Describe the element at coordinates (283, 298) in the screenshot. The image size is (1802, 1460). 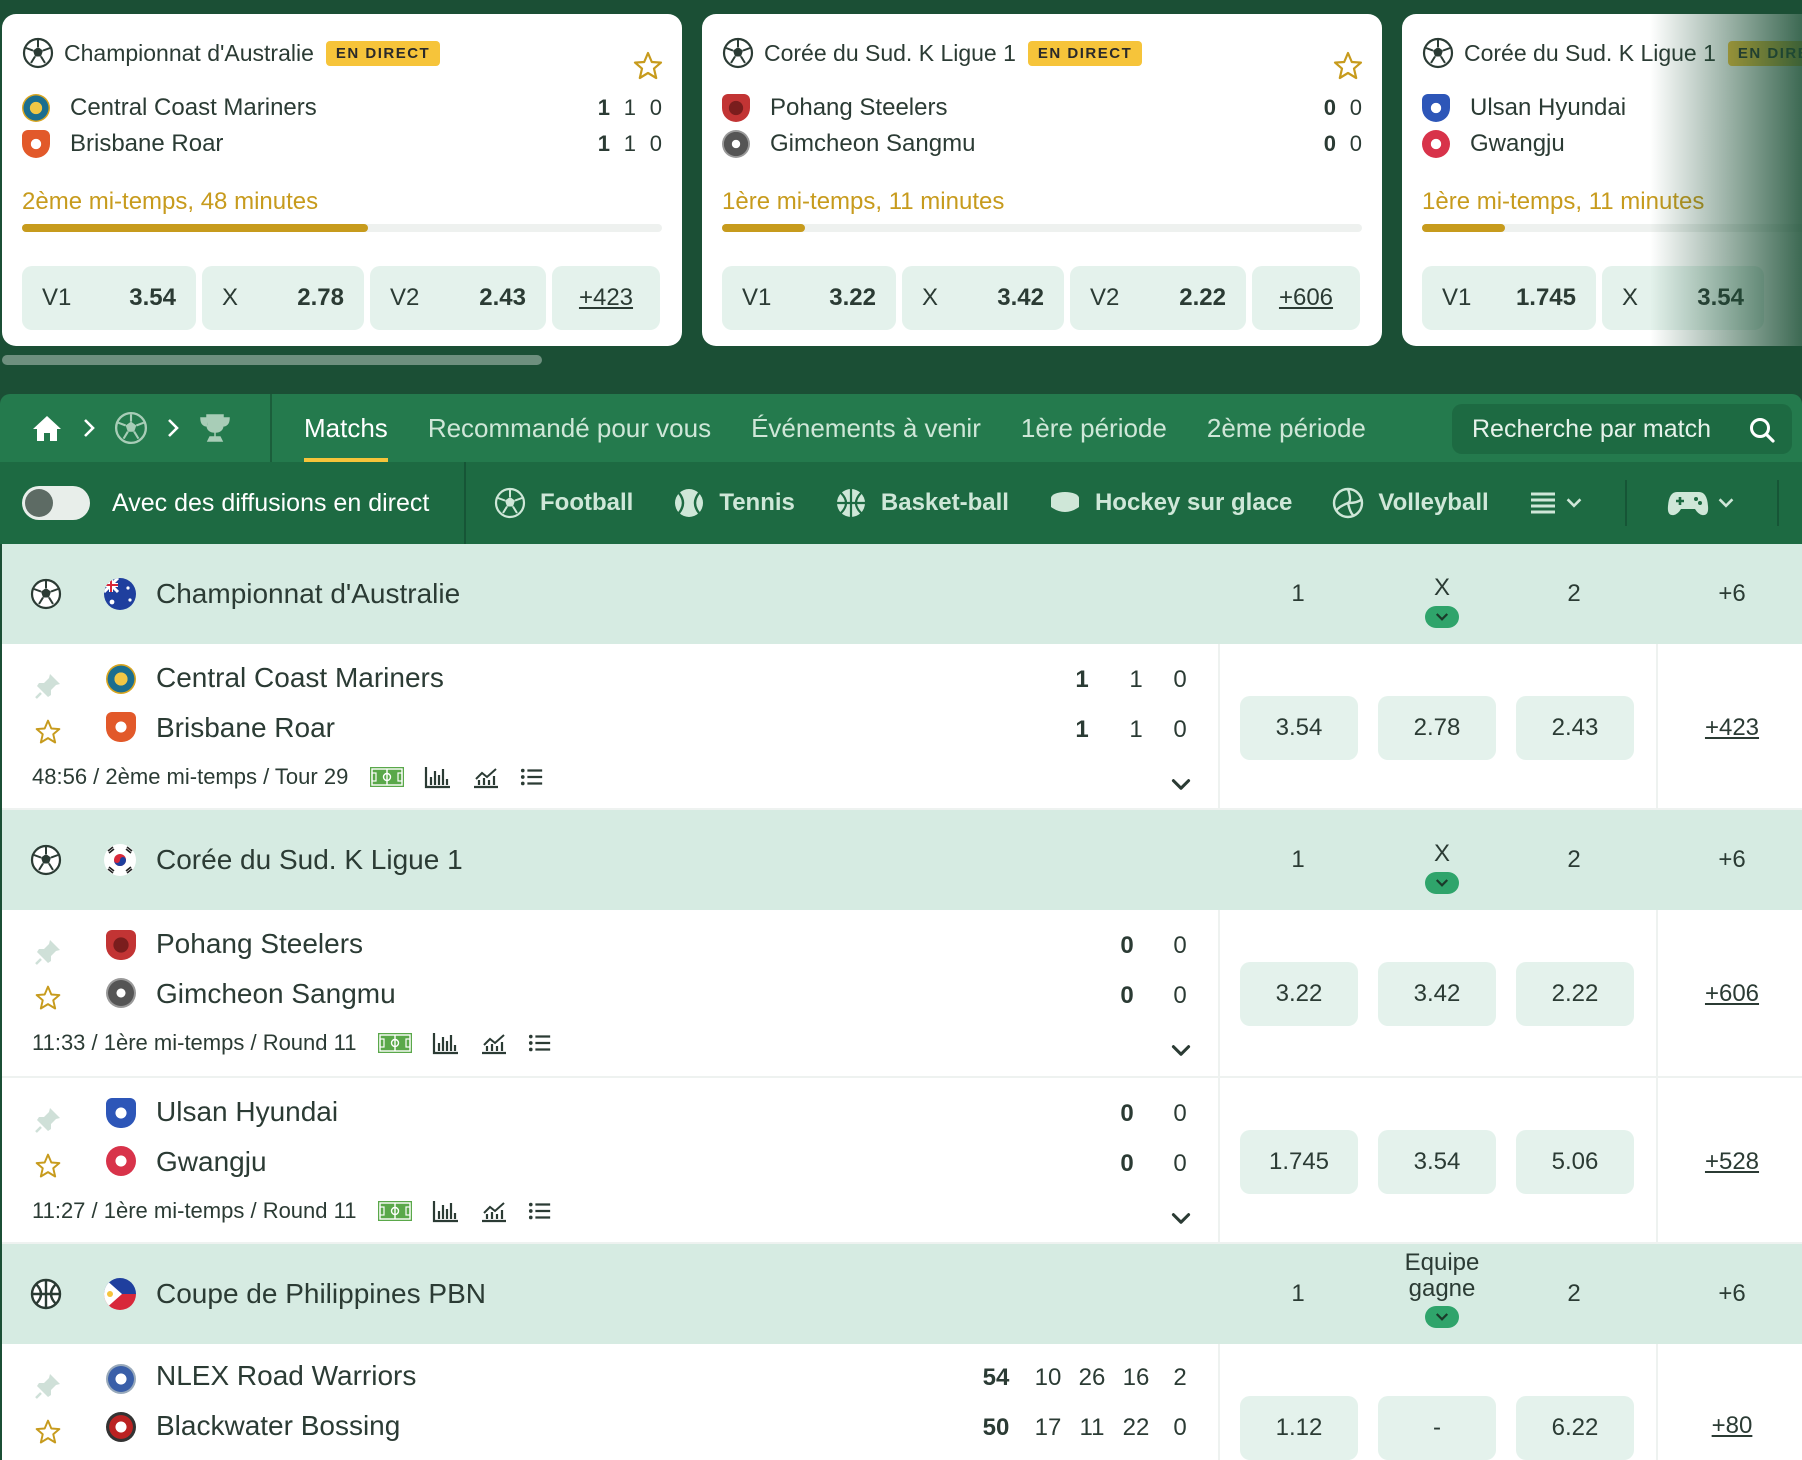
I see `odds-button: X 2.78` at that location.